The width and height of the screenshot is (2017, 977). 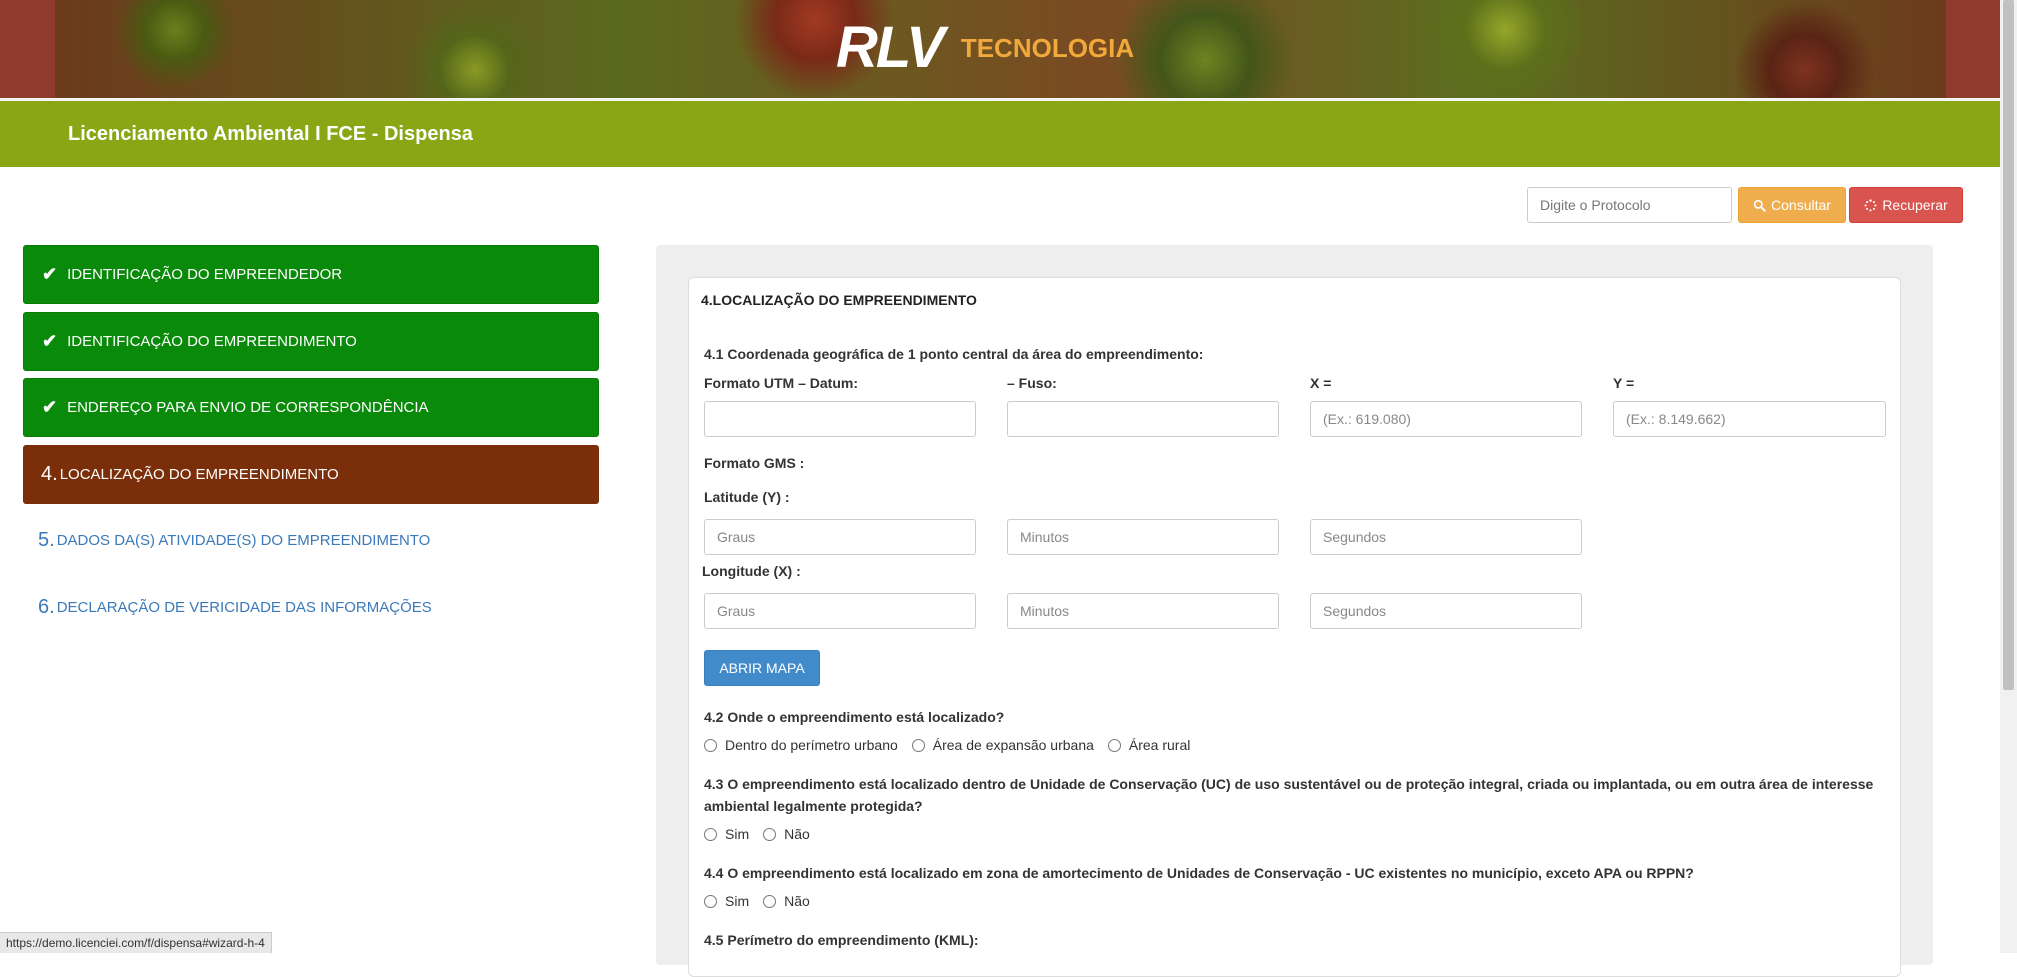 What do you see at coordinates (839, 300) in the screenshot?
I see `section-title: 4.LOCALIZAÇÃO DO EMPREENDIMENTO` at bounding box center [839, 300].